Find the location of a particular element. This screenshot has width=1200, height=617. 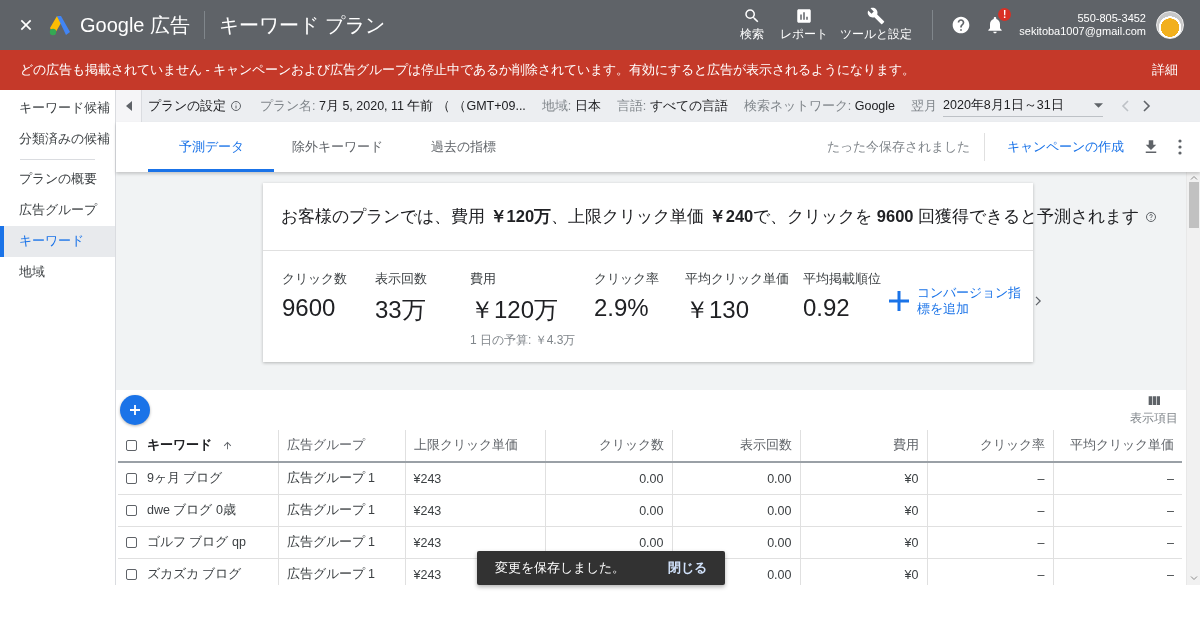

tab: 除外キーワード is located at coordinates (337, 147).